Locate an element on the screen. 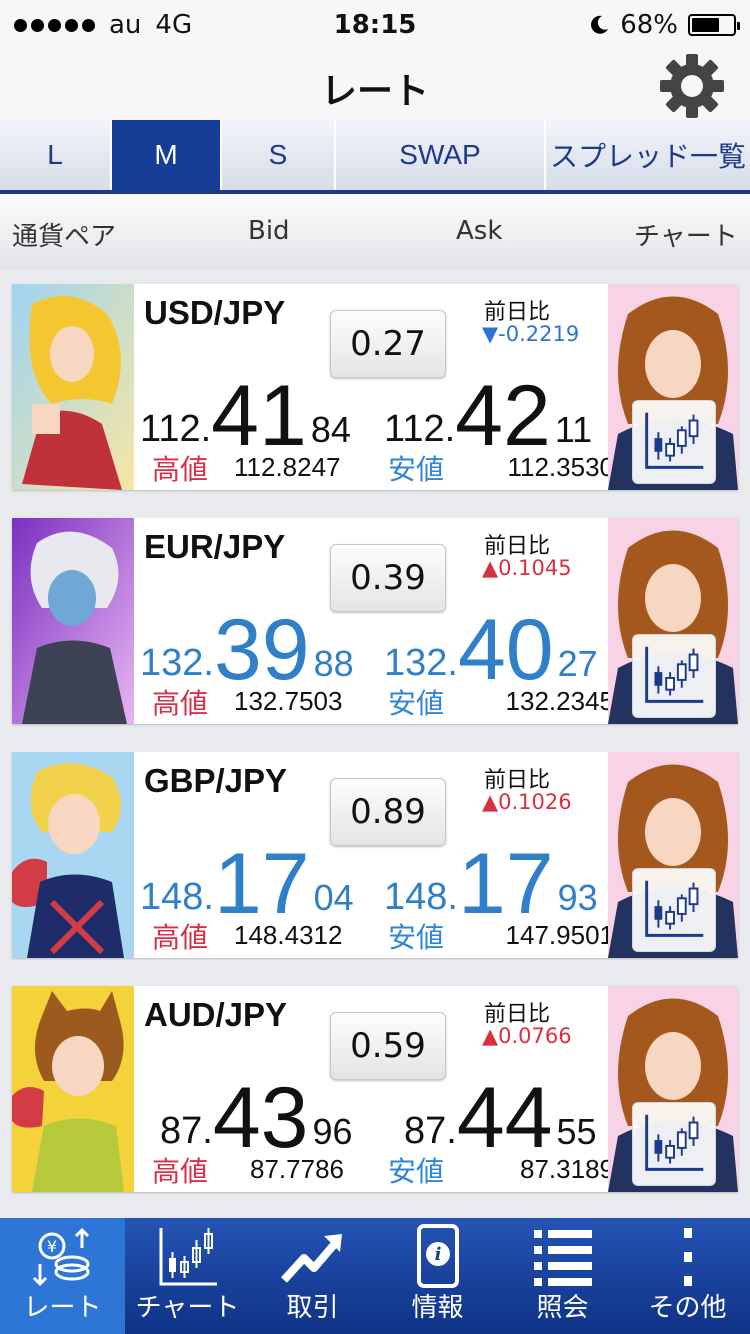 The image size is (750, 1334). tabbar-label: 情報 is located at coordinates (437, 1308).